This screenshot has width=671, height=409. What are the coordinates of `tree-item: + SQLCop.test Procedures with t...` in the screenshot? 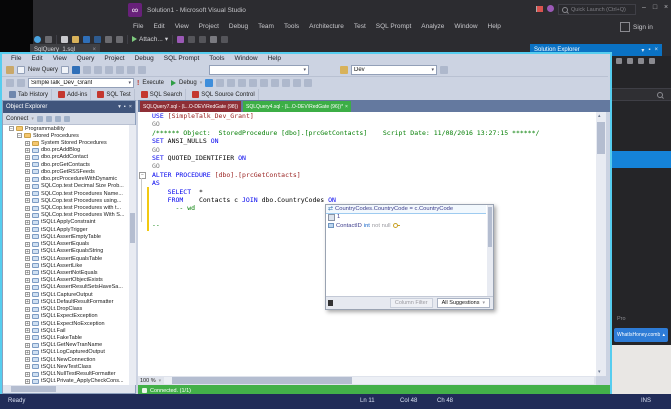 It's located at (65, 207).